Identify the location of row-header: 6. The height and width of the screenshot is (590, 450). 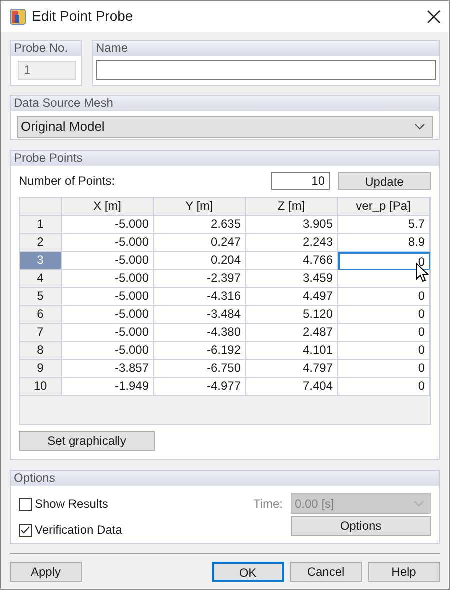
(41, 315).